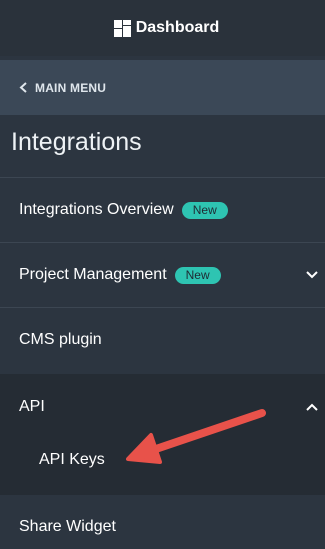 The height and width of the screenshot is (549, 325). Describe the element at coordinates (122, 28) in the screenshot. I see `dashboard-grid-icon` at that location.